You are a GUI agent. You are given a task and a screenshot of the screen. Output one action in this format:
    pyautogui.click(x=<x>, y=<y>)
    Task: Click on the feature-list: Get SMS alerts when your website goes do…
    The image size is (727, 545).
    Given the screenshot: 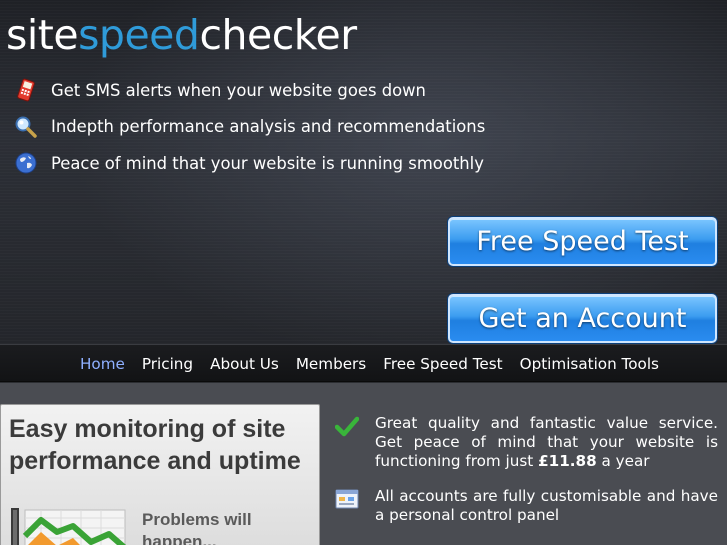 What is the action you would take?
    pyautogui.click(x=249, y=127)
    